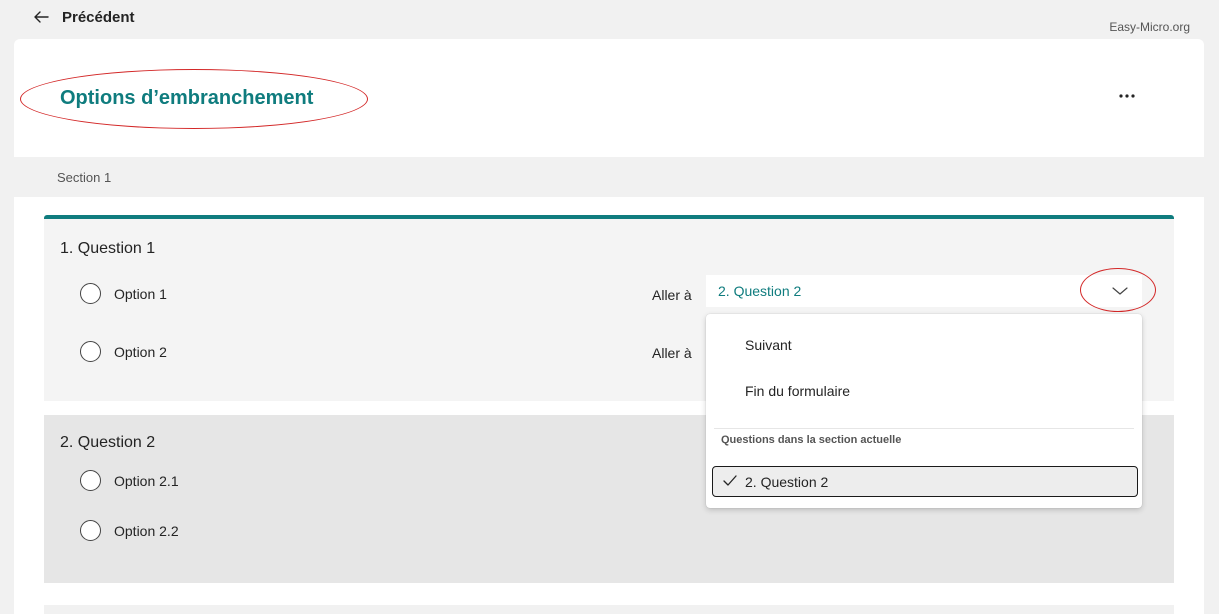 The image size is (1219, 614). Describe the element at coordinates (146, 530) in the screenshot. I see `option-label: Option 2.2` at that location.